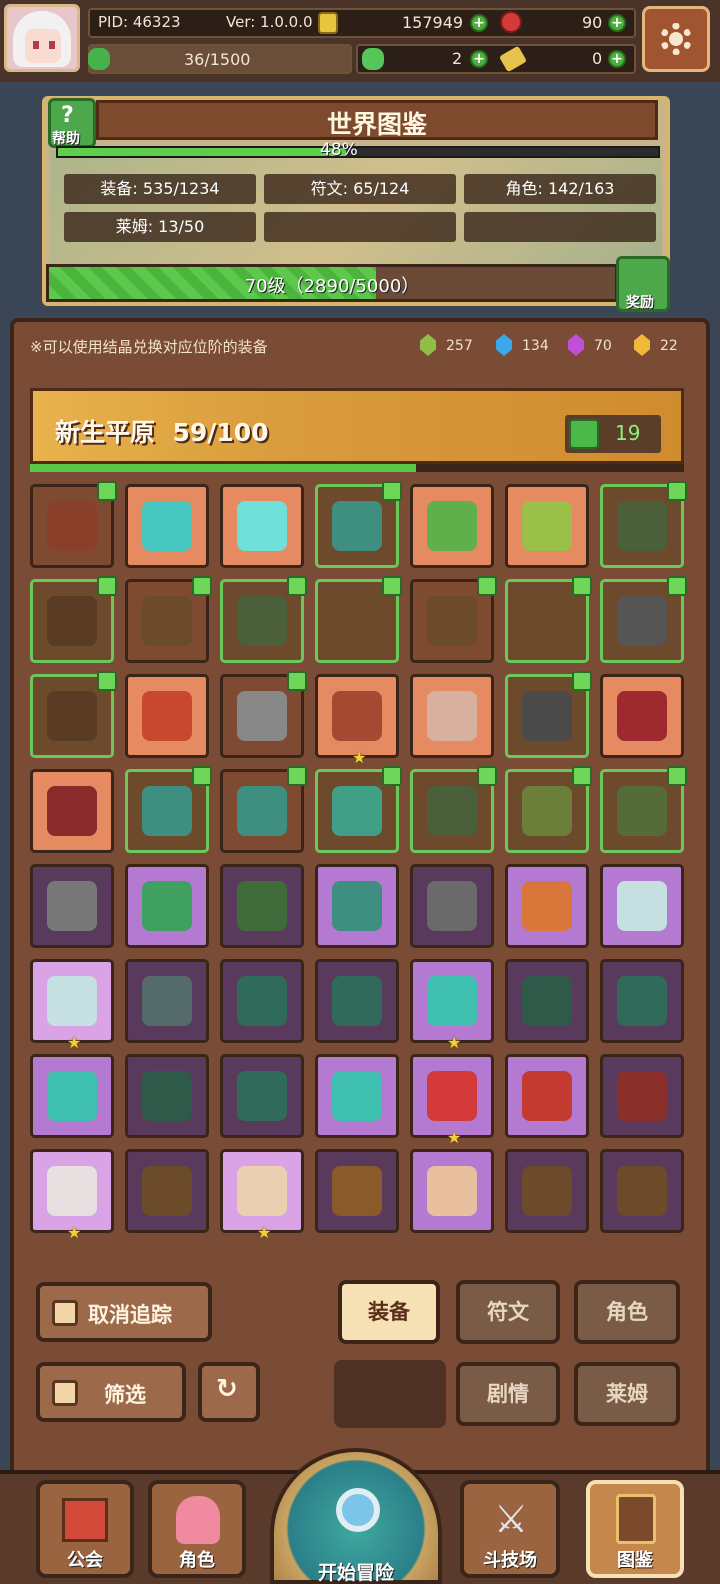 This screenshot has height=1584, width=720. Describe the element at coordinates (508, 1394) in the screenshot. I see `tab-story: 剧情` at that location.